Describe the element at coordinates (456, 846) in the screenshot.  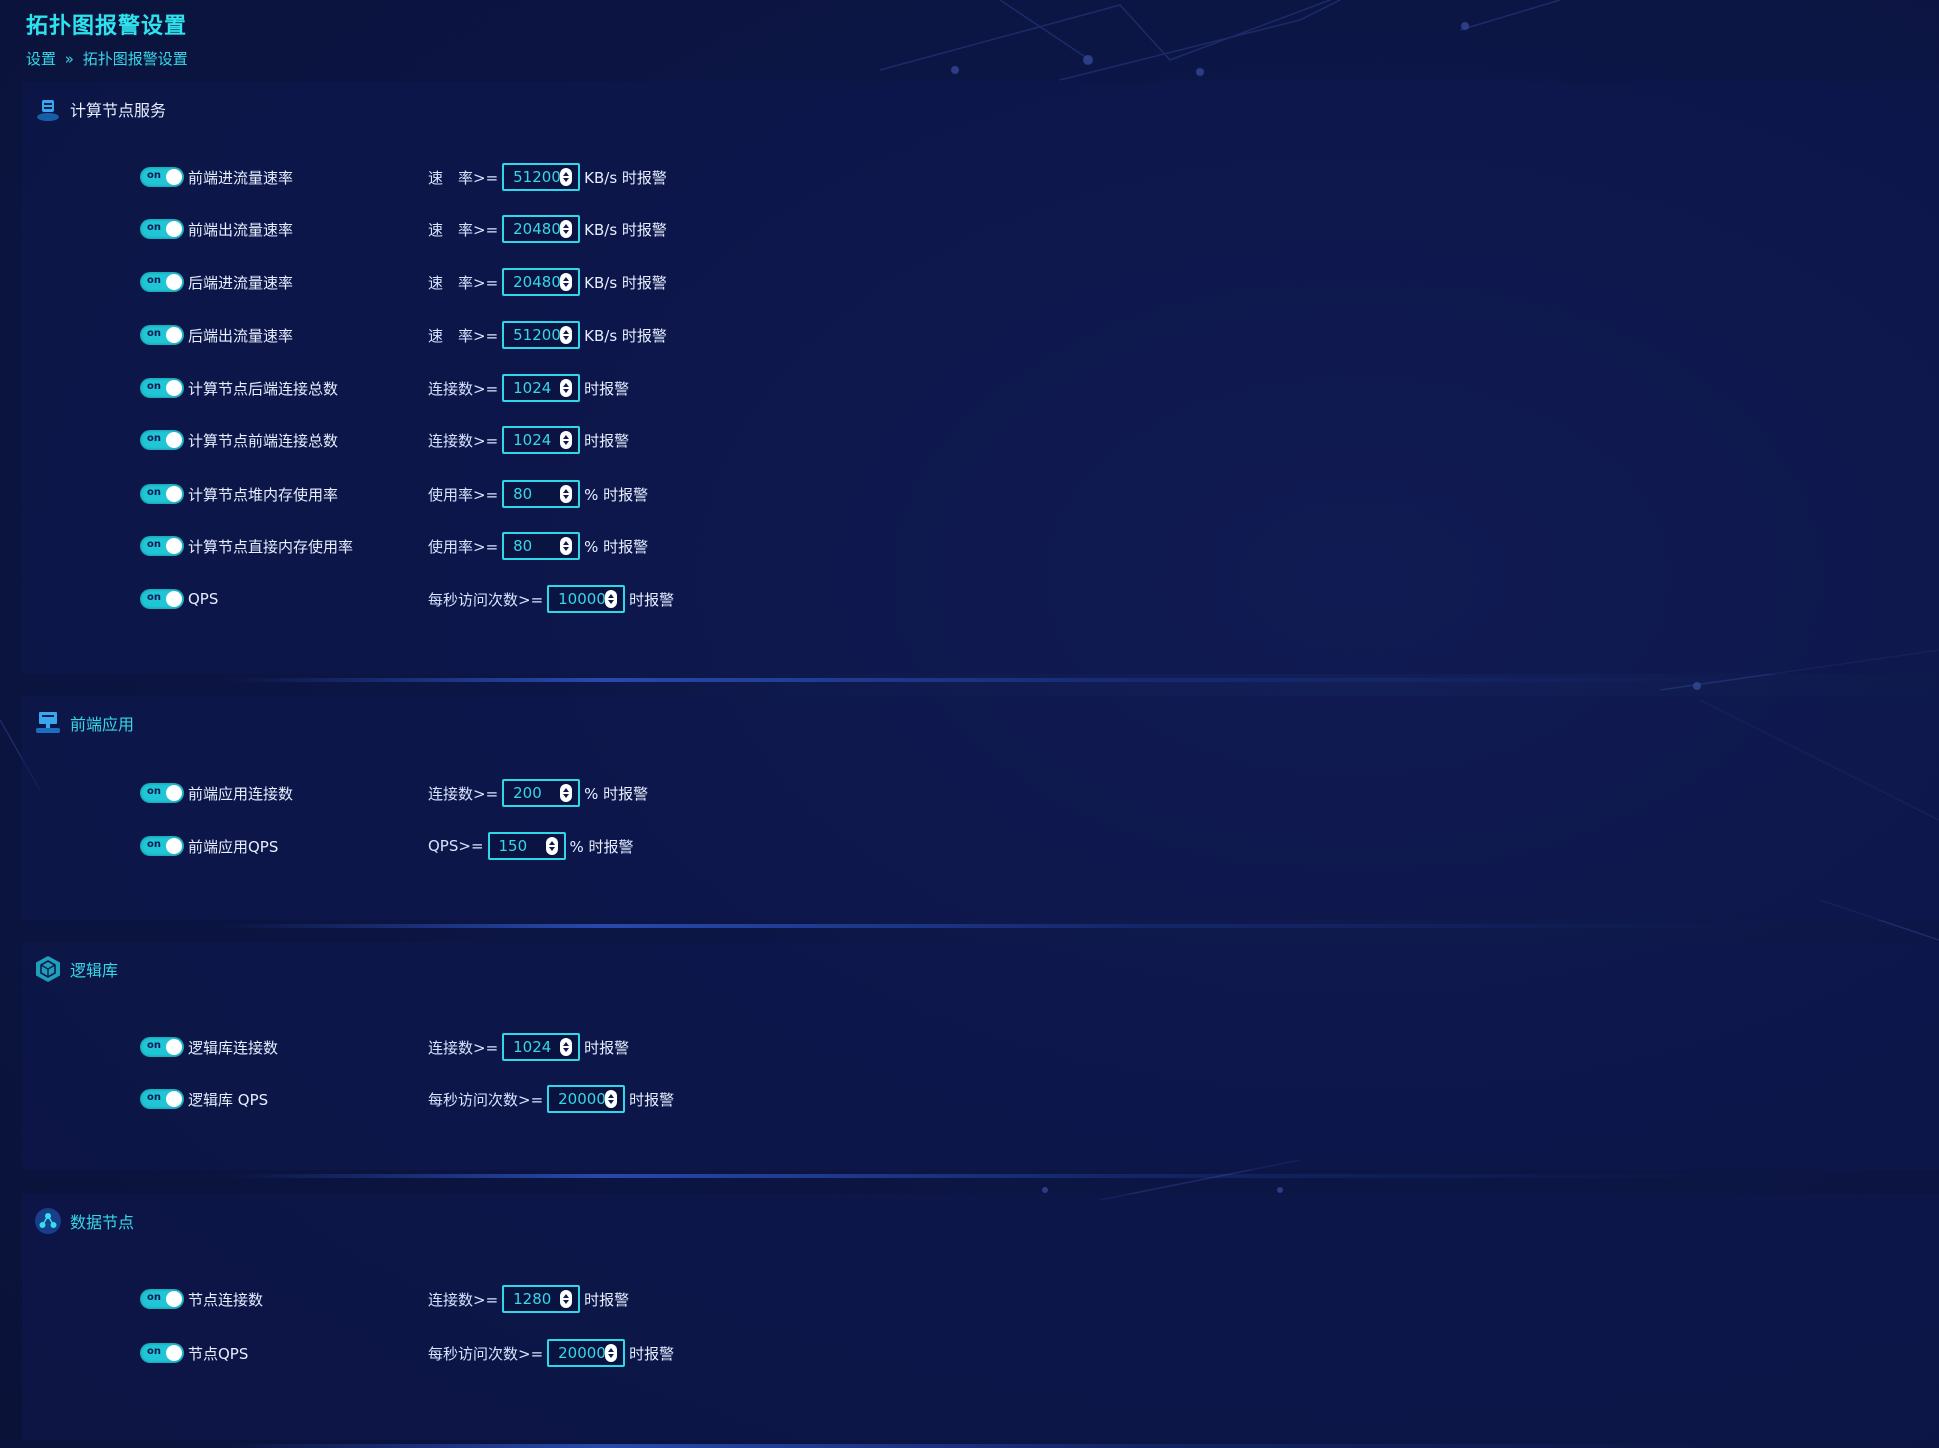
I see `condition-label: QPS>=` at that location.